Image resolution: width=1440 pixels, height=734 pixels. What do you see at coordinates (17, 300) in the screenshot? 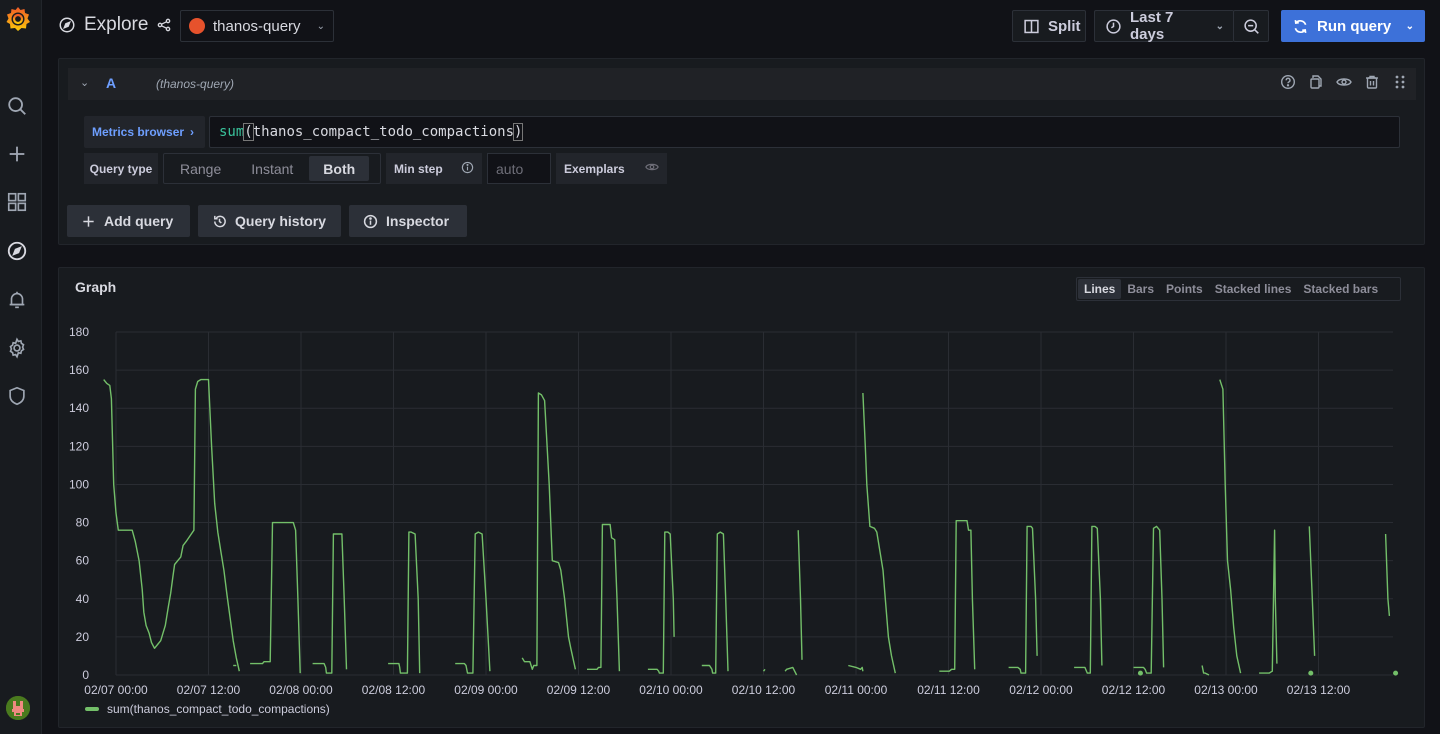
I see `bell-icon` at bounding box center [17, 300].